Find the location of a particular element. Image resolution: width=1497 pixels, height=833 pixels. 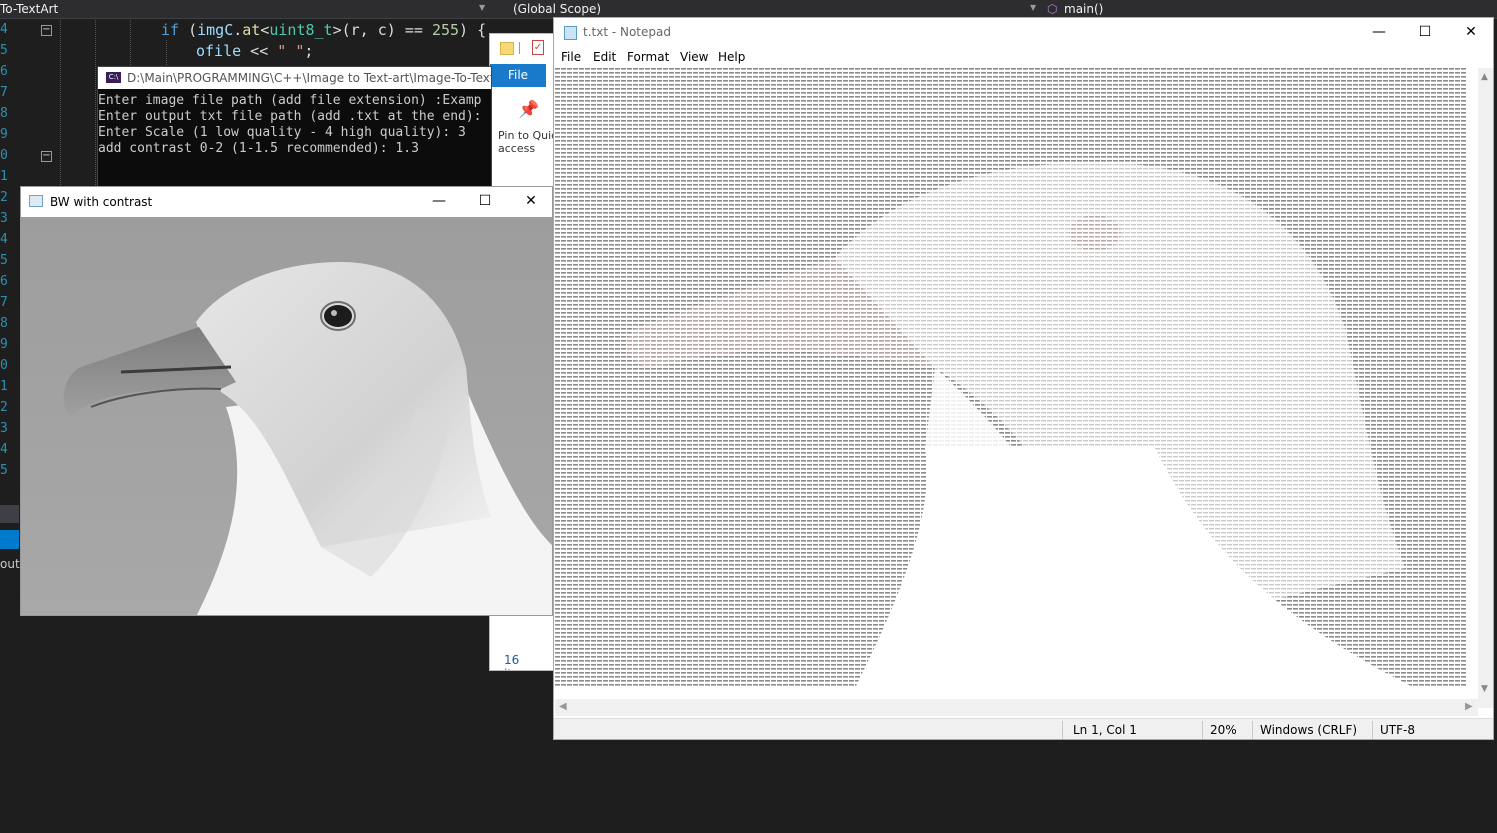

output-tab: out is located at coordinates (10, 564).